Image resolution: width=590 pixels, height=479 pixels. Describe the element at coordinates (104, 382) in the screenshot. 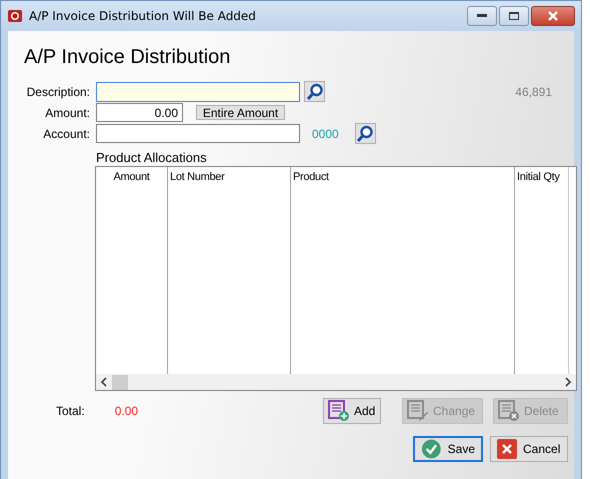

I see `scroll-left-icon` at that location.